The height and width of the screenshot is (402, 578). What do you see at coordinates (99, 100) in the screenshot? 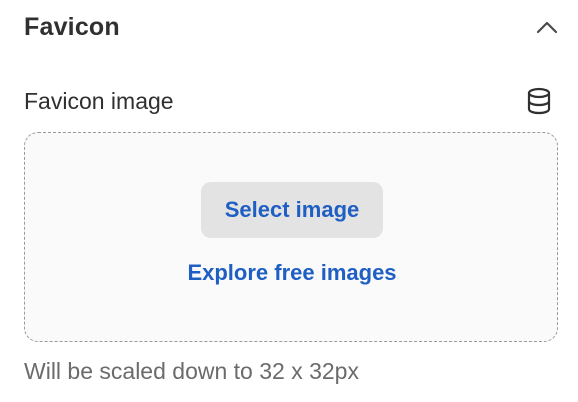
I see `favicon-image-label: Favicon image` at bounding box center [99, 100].